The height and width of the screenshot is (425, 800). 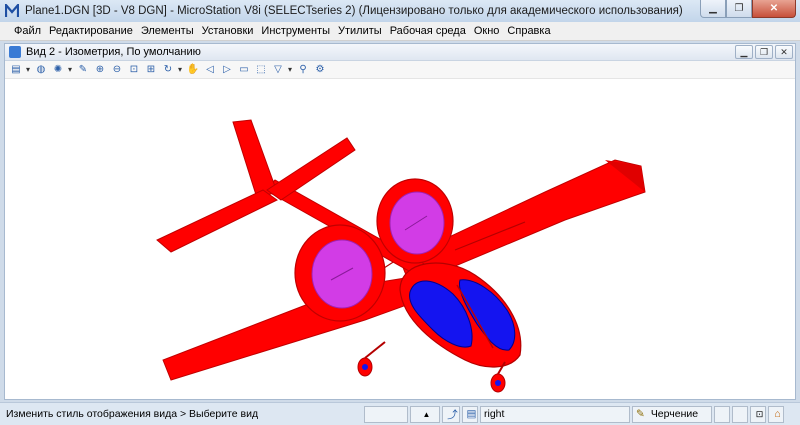 I want to click on mode-pane: ✎ Черчение, so click(x=672, y=414).